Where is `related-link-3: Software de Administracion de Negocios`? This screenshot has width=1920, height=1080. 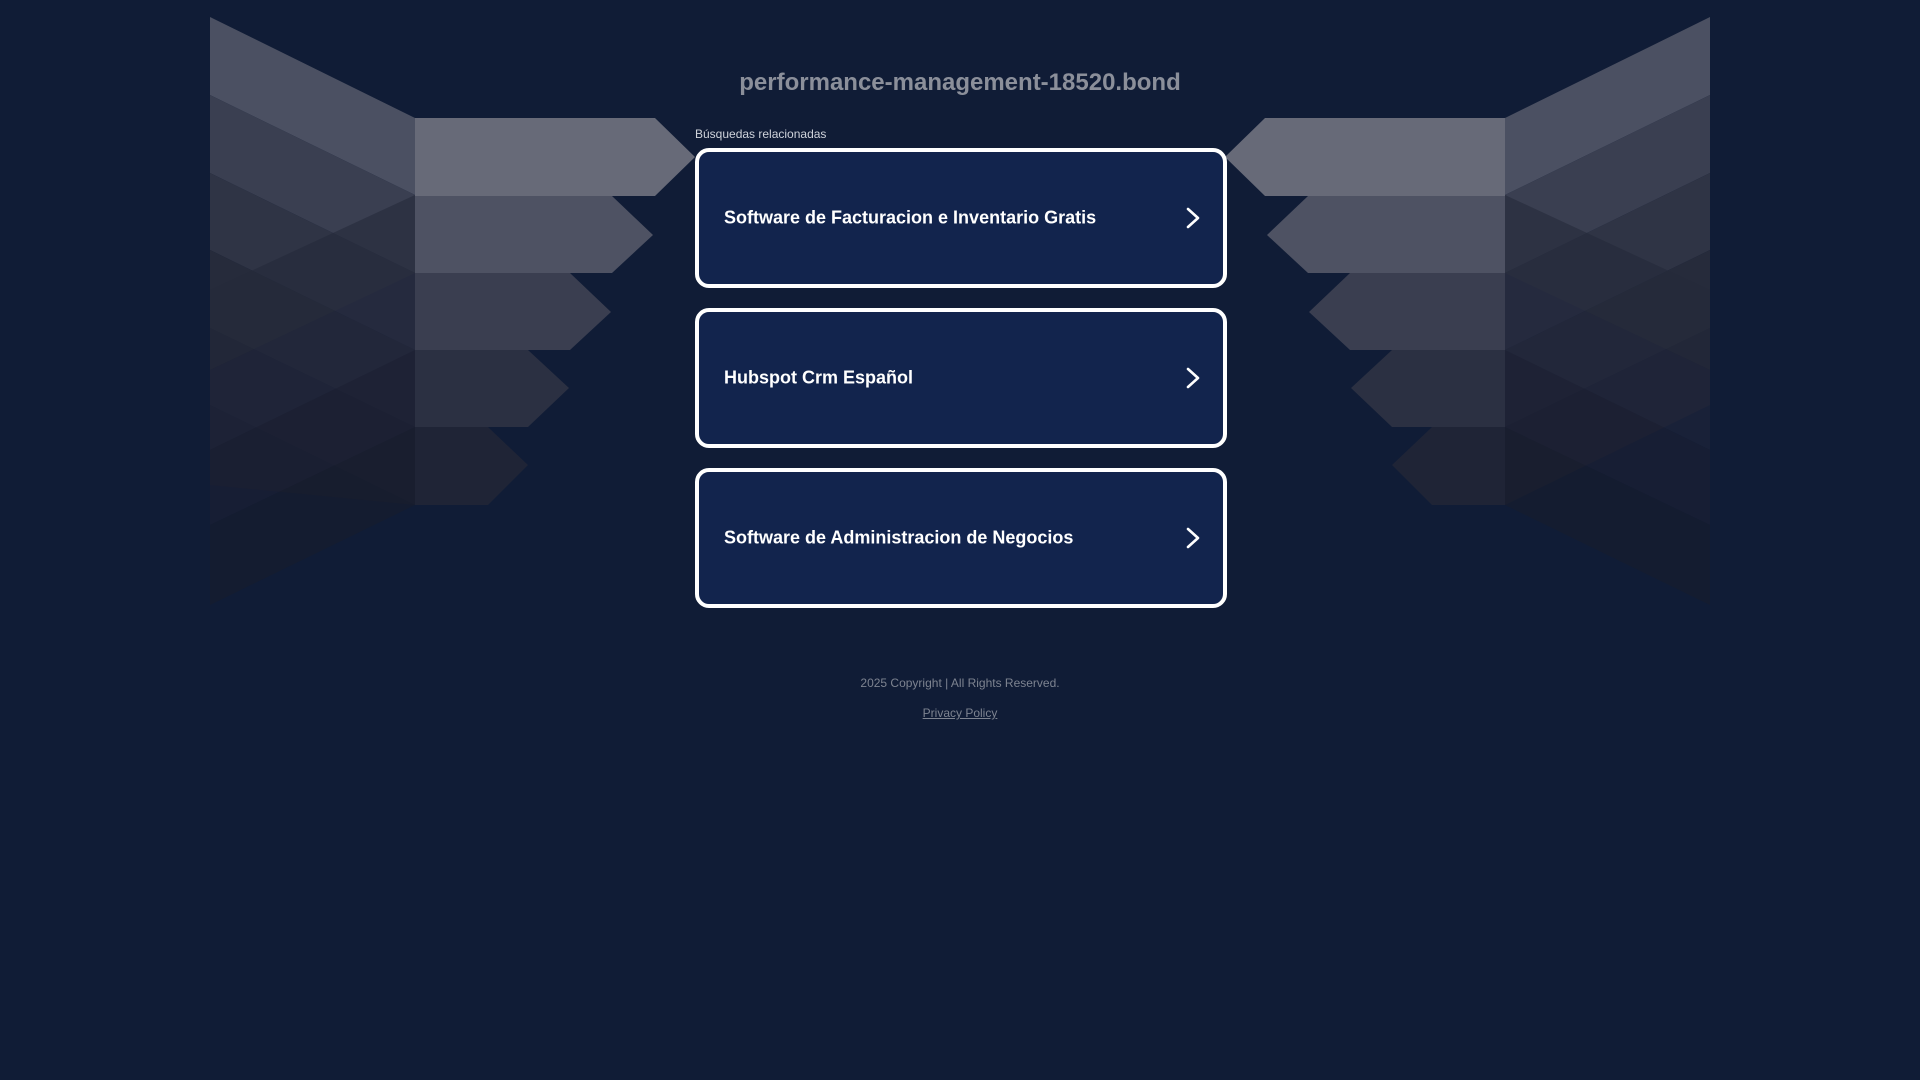
related-link-3: Software de Administracion de Negocios is located at coordinates (961, 538).